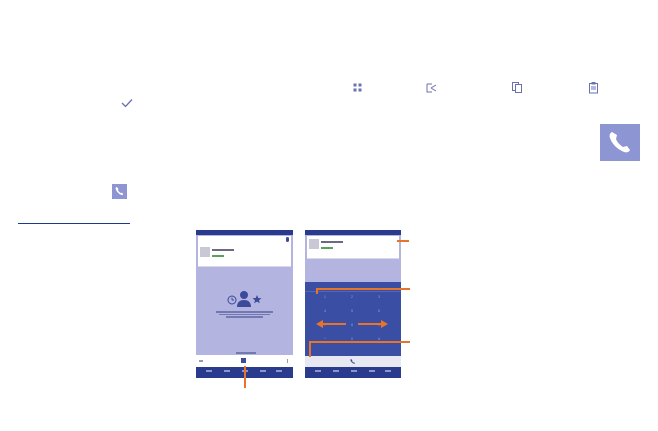 This screenshot has width=658, height=431. What do you see at coordinates (379, 311) in the screenshot?
I see `dial-key: 6` at bounding box center [379, 311].